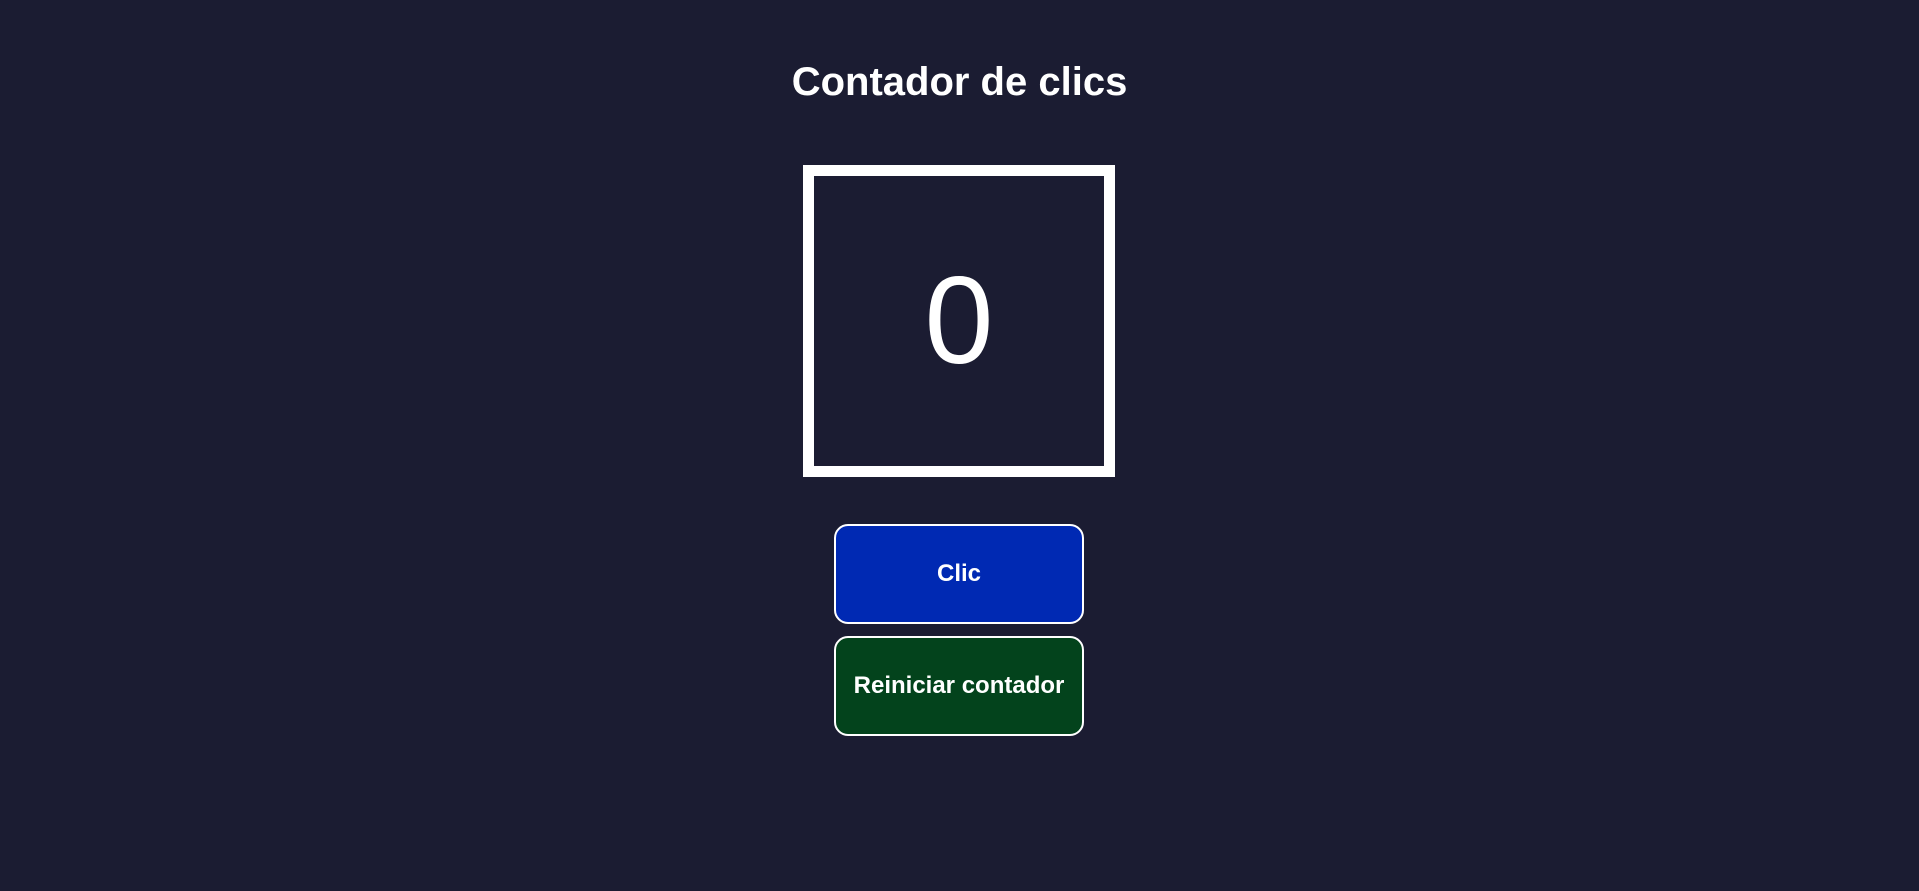 The height and width of the screenshot is (891, 1919). What do you see at coordinates (959, 574) in the screenshot?
I see `click-button: Clic` at bounding box center [959, 574].